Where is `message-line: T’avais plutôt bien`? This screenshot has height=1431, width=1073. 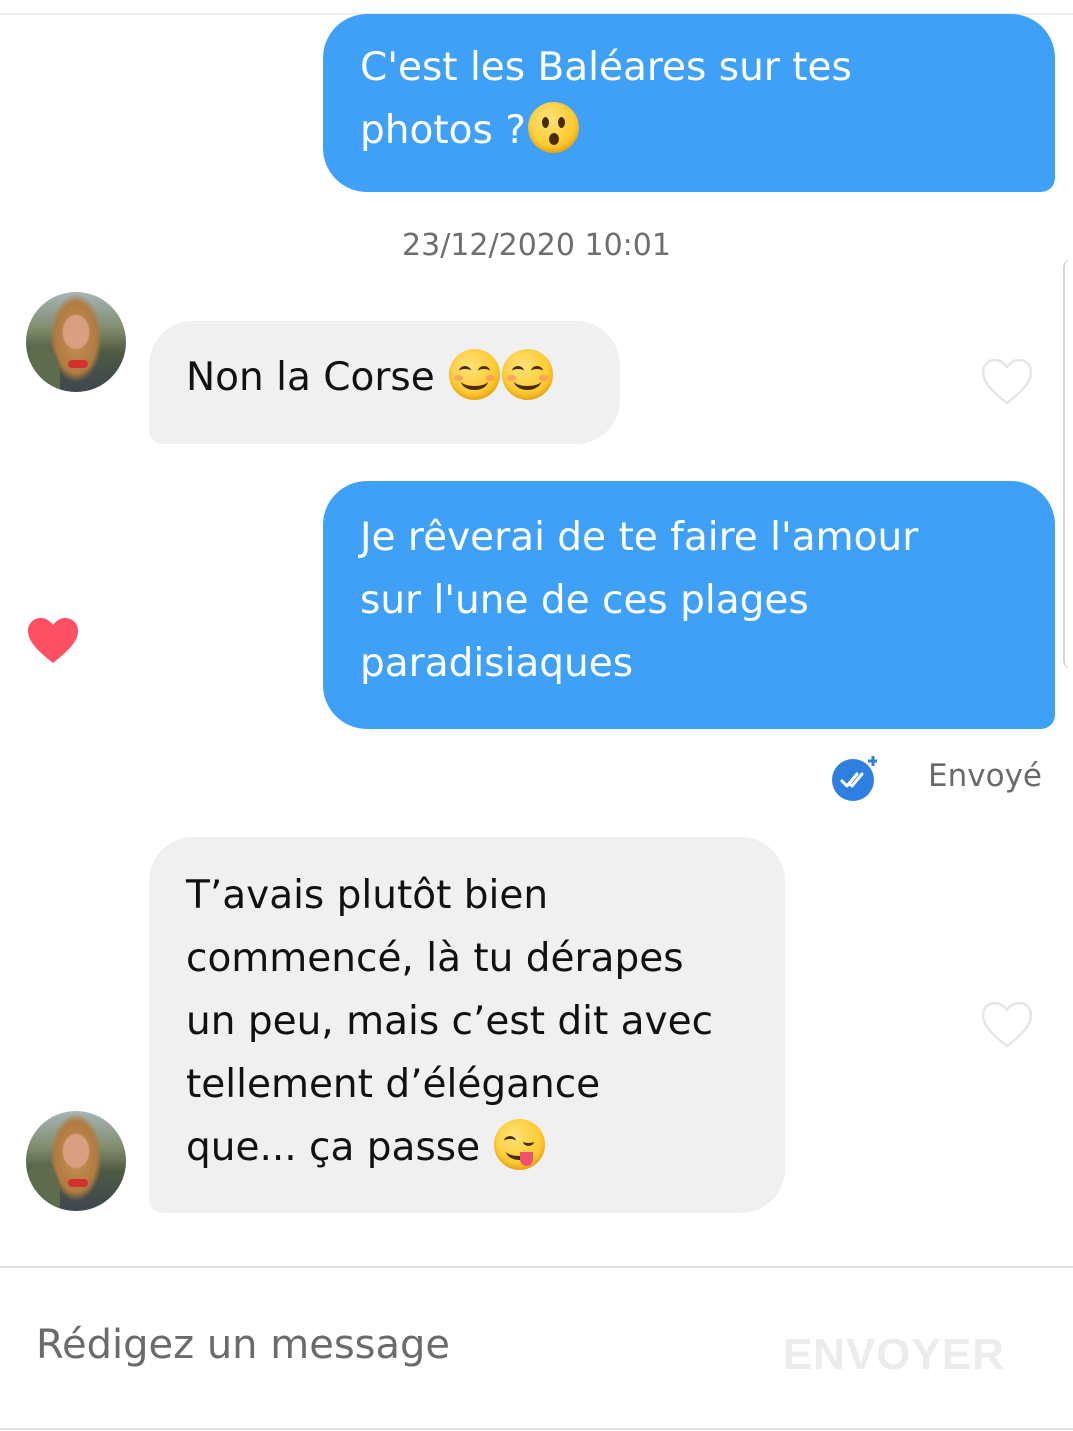
message-line: T’avais plutôt bien is located at coordinates (367, 895).